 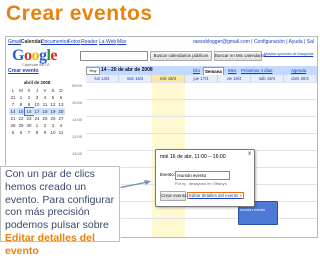 I want to click on day-column-header: vie 18/4, so click(x=234, y=78).